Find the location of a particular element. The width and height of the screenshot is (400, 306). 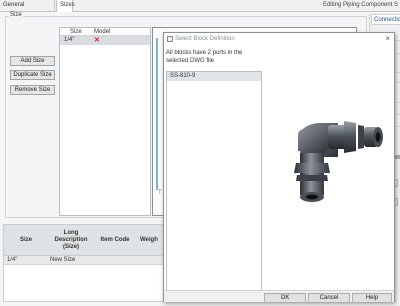

duplicate-size-button: Duplicate Size is located at coordinates (32, 75).